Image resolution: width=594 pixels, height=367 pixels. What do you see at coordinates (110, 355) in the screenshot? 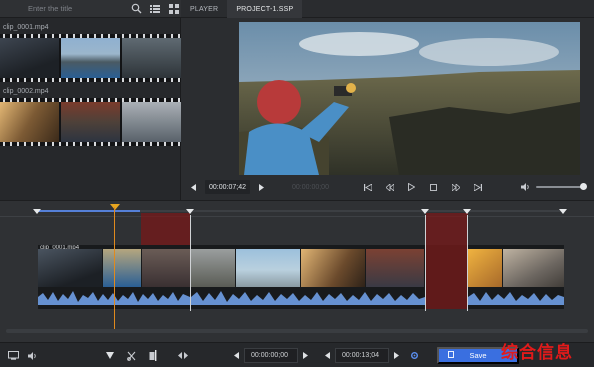
I see `marker-down-icon` at bounding box center [110, 355].